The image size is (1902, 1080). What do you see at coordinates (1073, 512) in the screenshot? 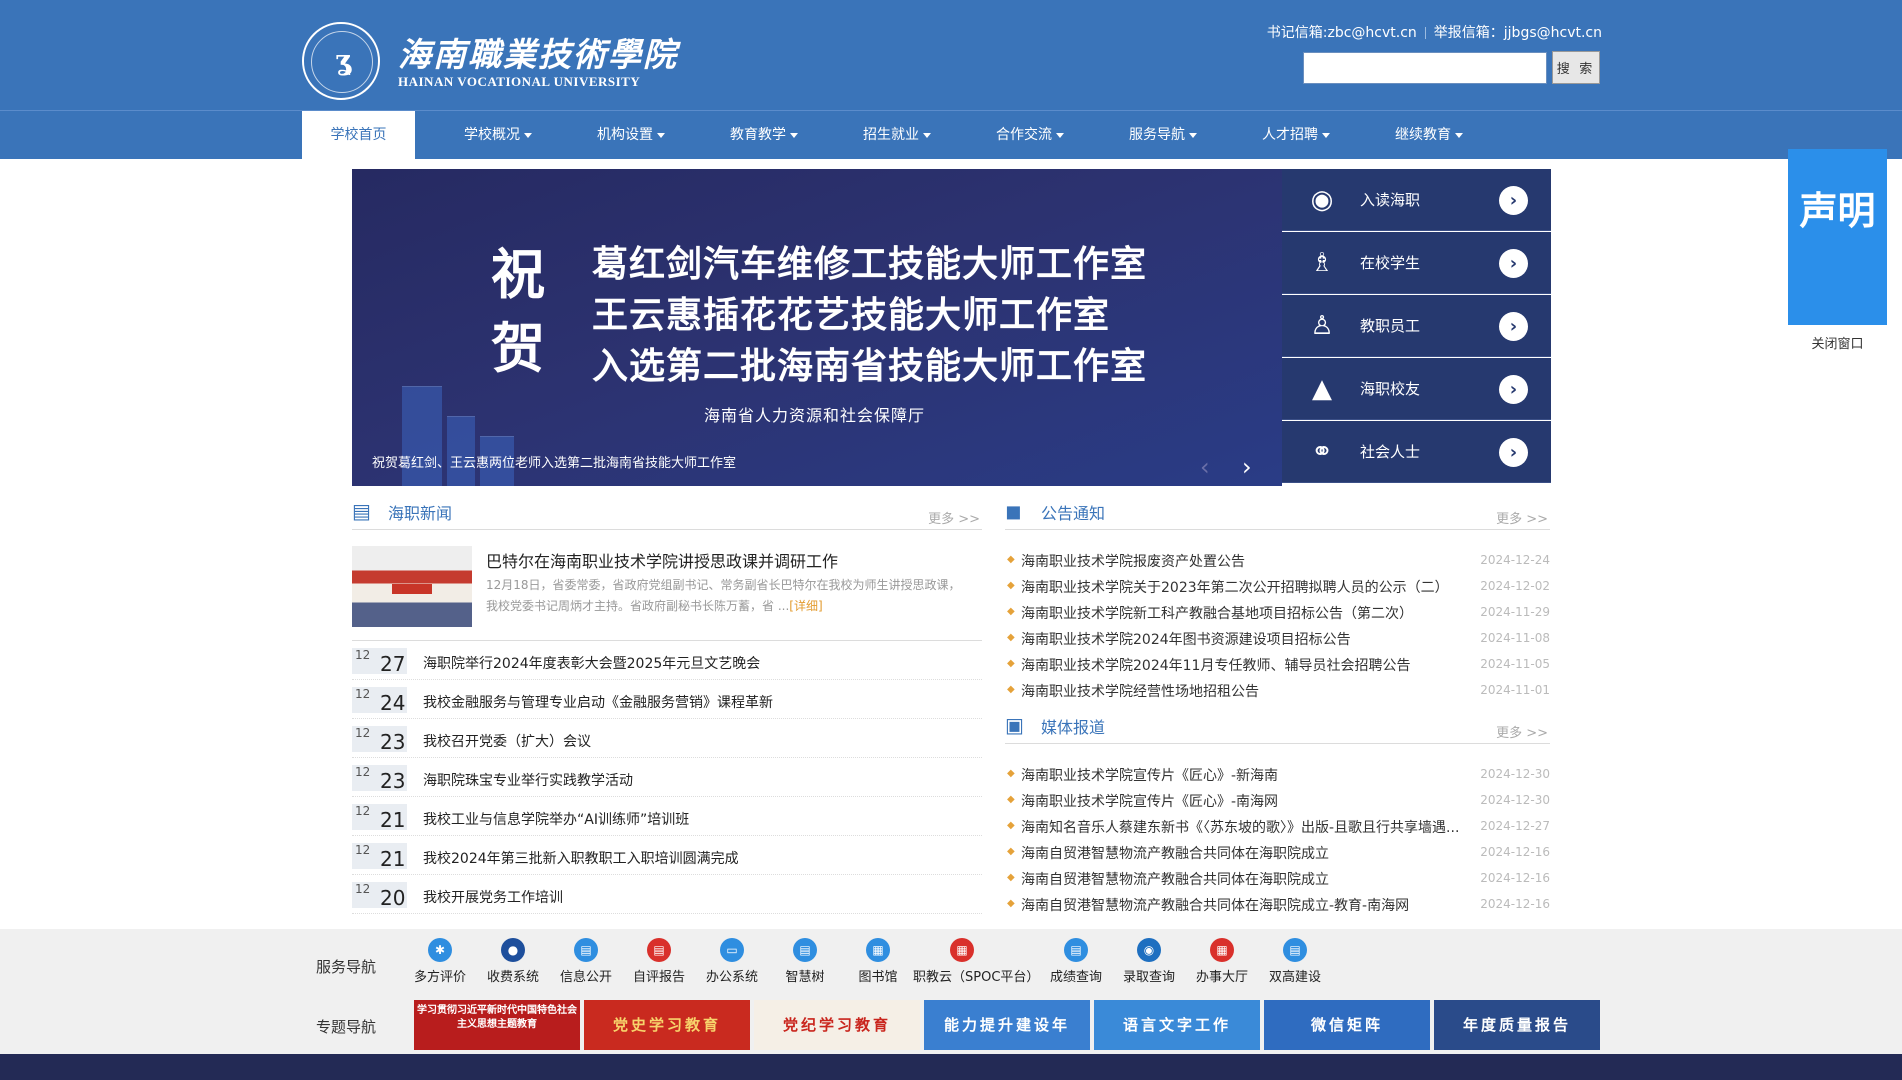
I see `notice-section-title: 公告通知` at bounding box center [1073, 512].